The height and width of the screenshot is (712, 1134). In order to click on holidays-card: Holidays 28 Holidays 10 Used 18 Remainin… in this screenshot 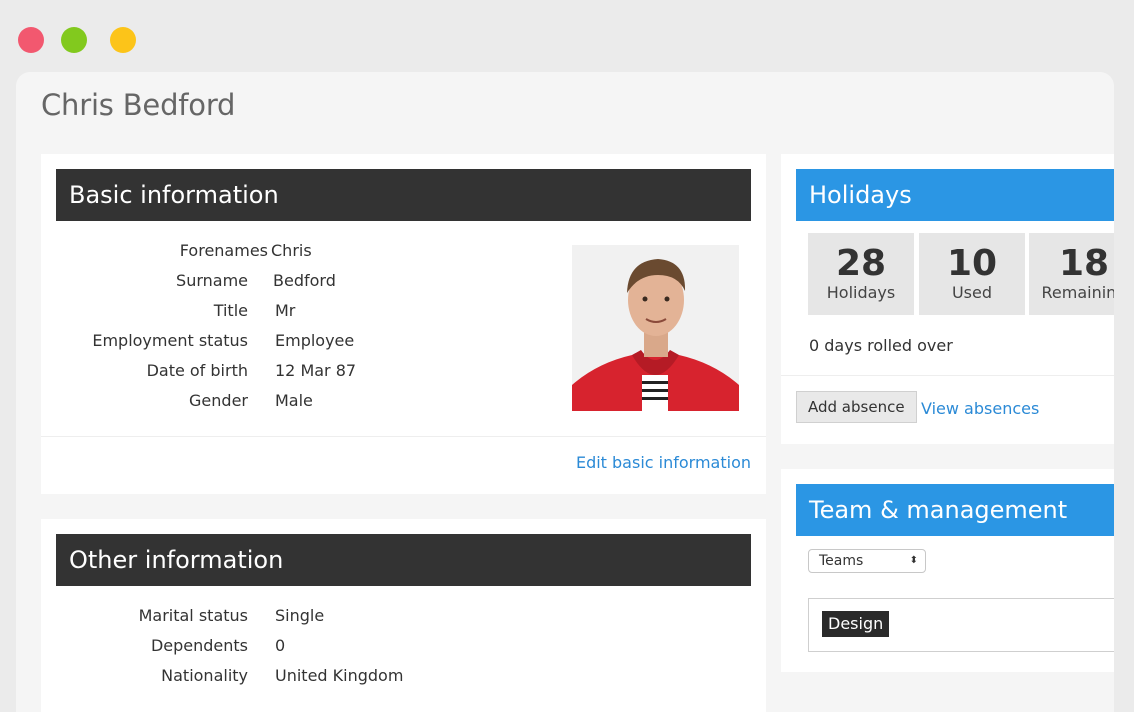, I will do `click(947, 299)`.